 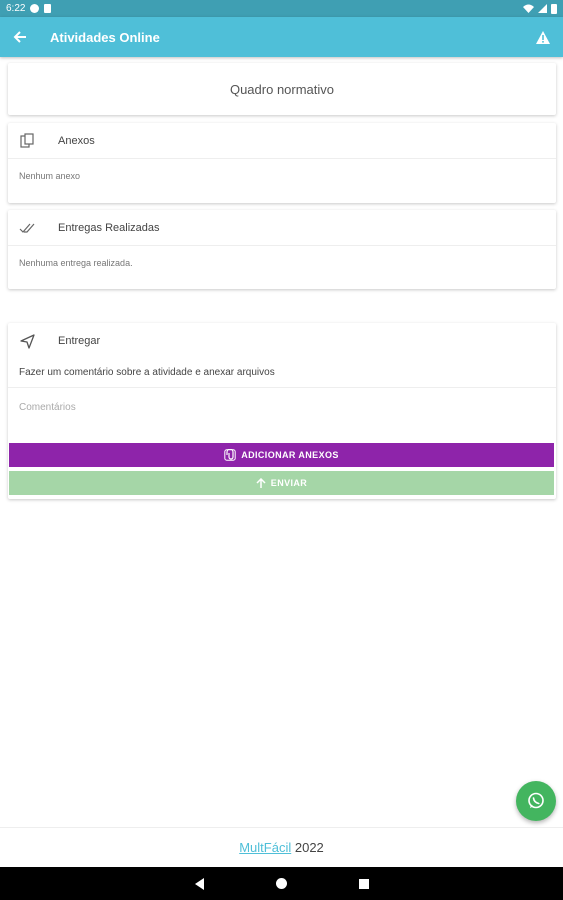 I want to click on footer: MultFácil 2022, so click(x=281, y=847).